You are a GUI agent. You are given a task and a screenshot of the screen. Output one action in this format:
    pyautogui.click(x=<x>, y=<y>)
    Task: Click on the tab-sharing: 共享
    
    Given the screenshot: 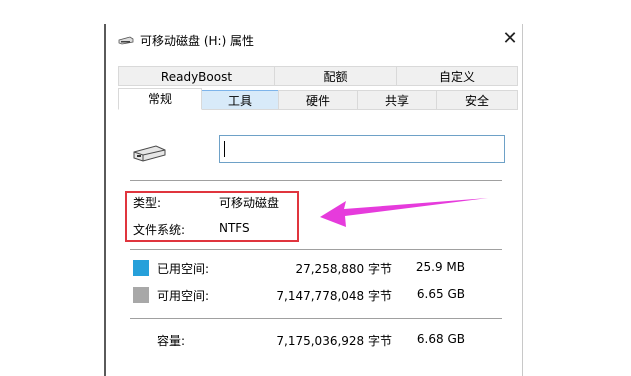 What is the action you would take?
    pyautogui.click(x=397, y=100)
    